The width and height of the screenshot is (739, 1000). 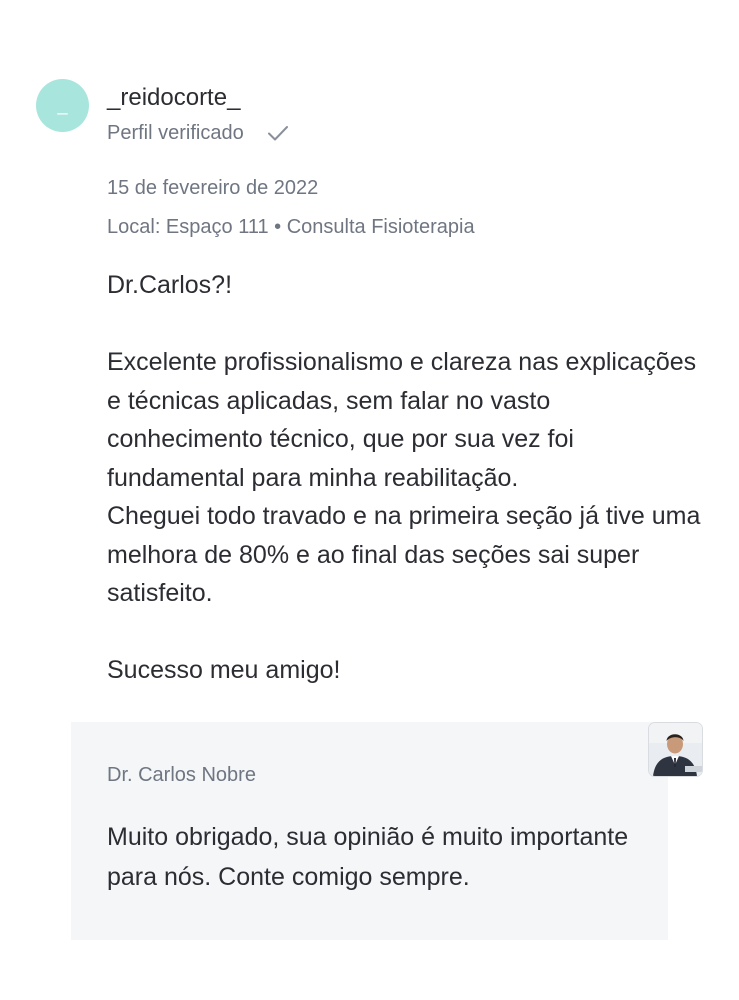 I want to click on doctor-portrait-image, so click(x=675, y=749).